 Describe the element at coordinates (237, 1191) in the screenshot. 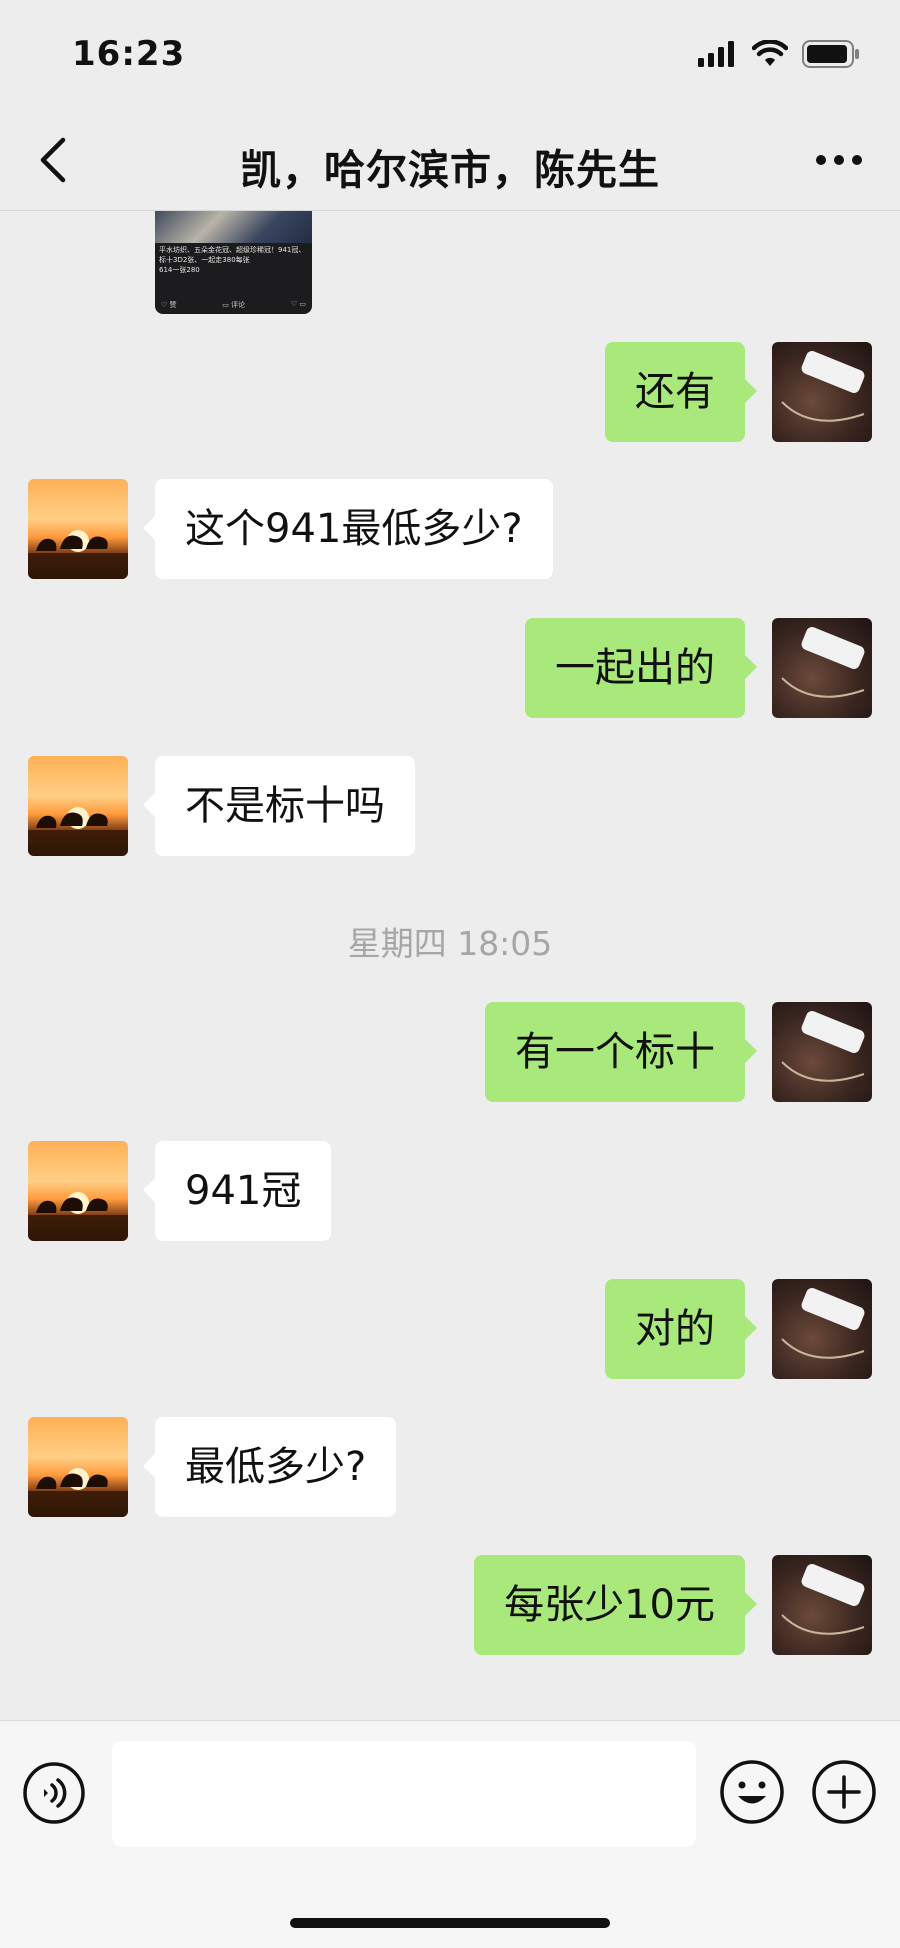

I see `message-bubble-contact: 941冠` at that location.